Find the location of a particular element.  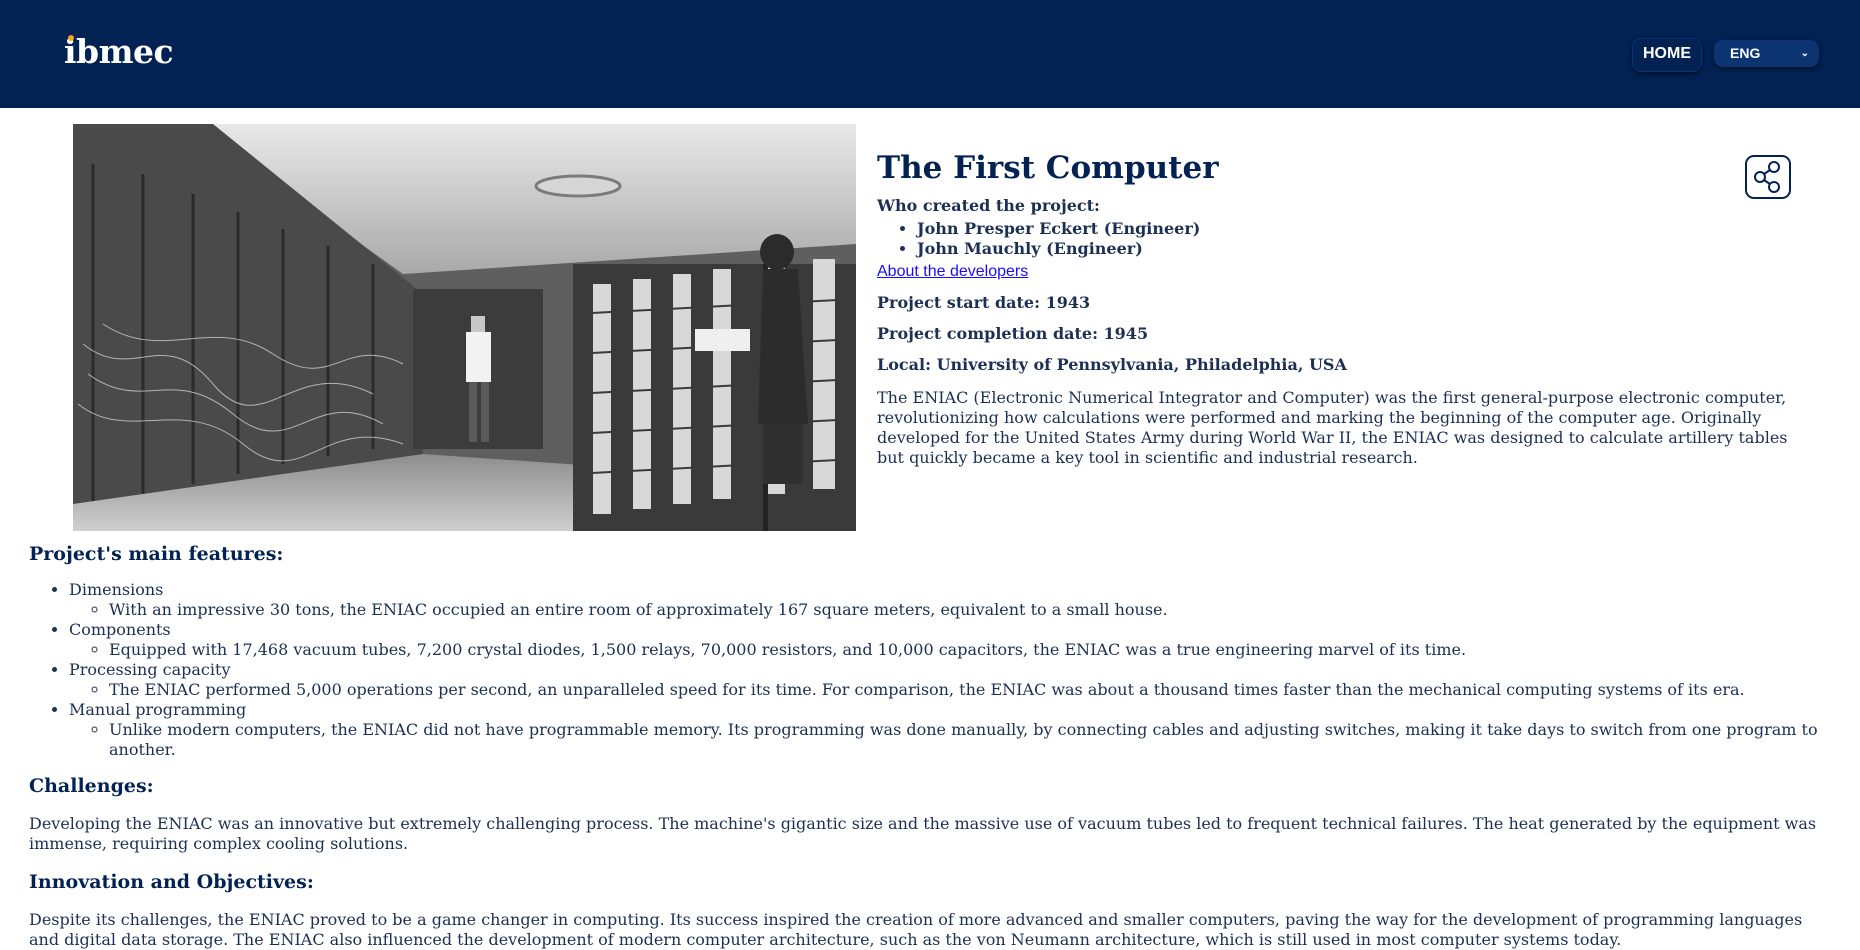

logo-text: ibmec is located at coordinates (119, 51).